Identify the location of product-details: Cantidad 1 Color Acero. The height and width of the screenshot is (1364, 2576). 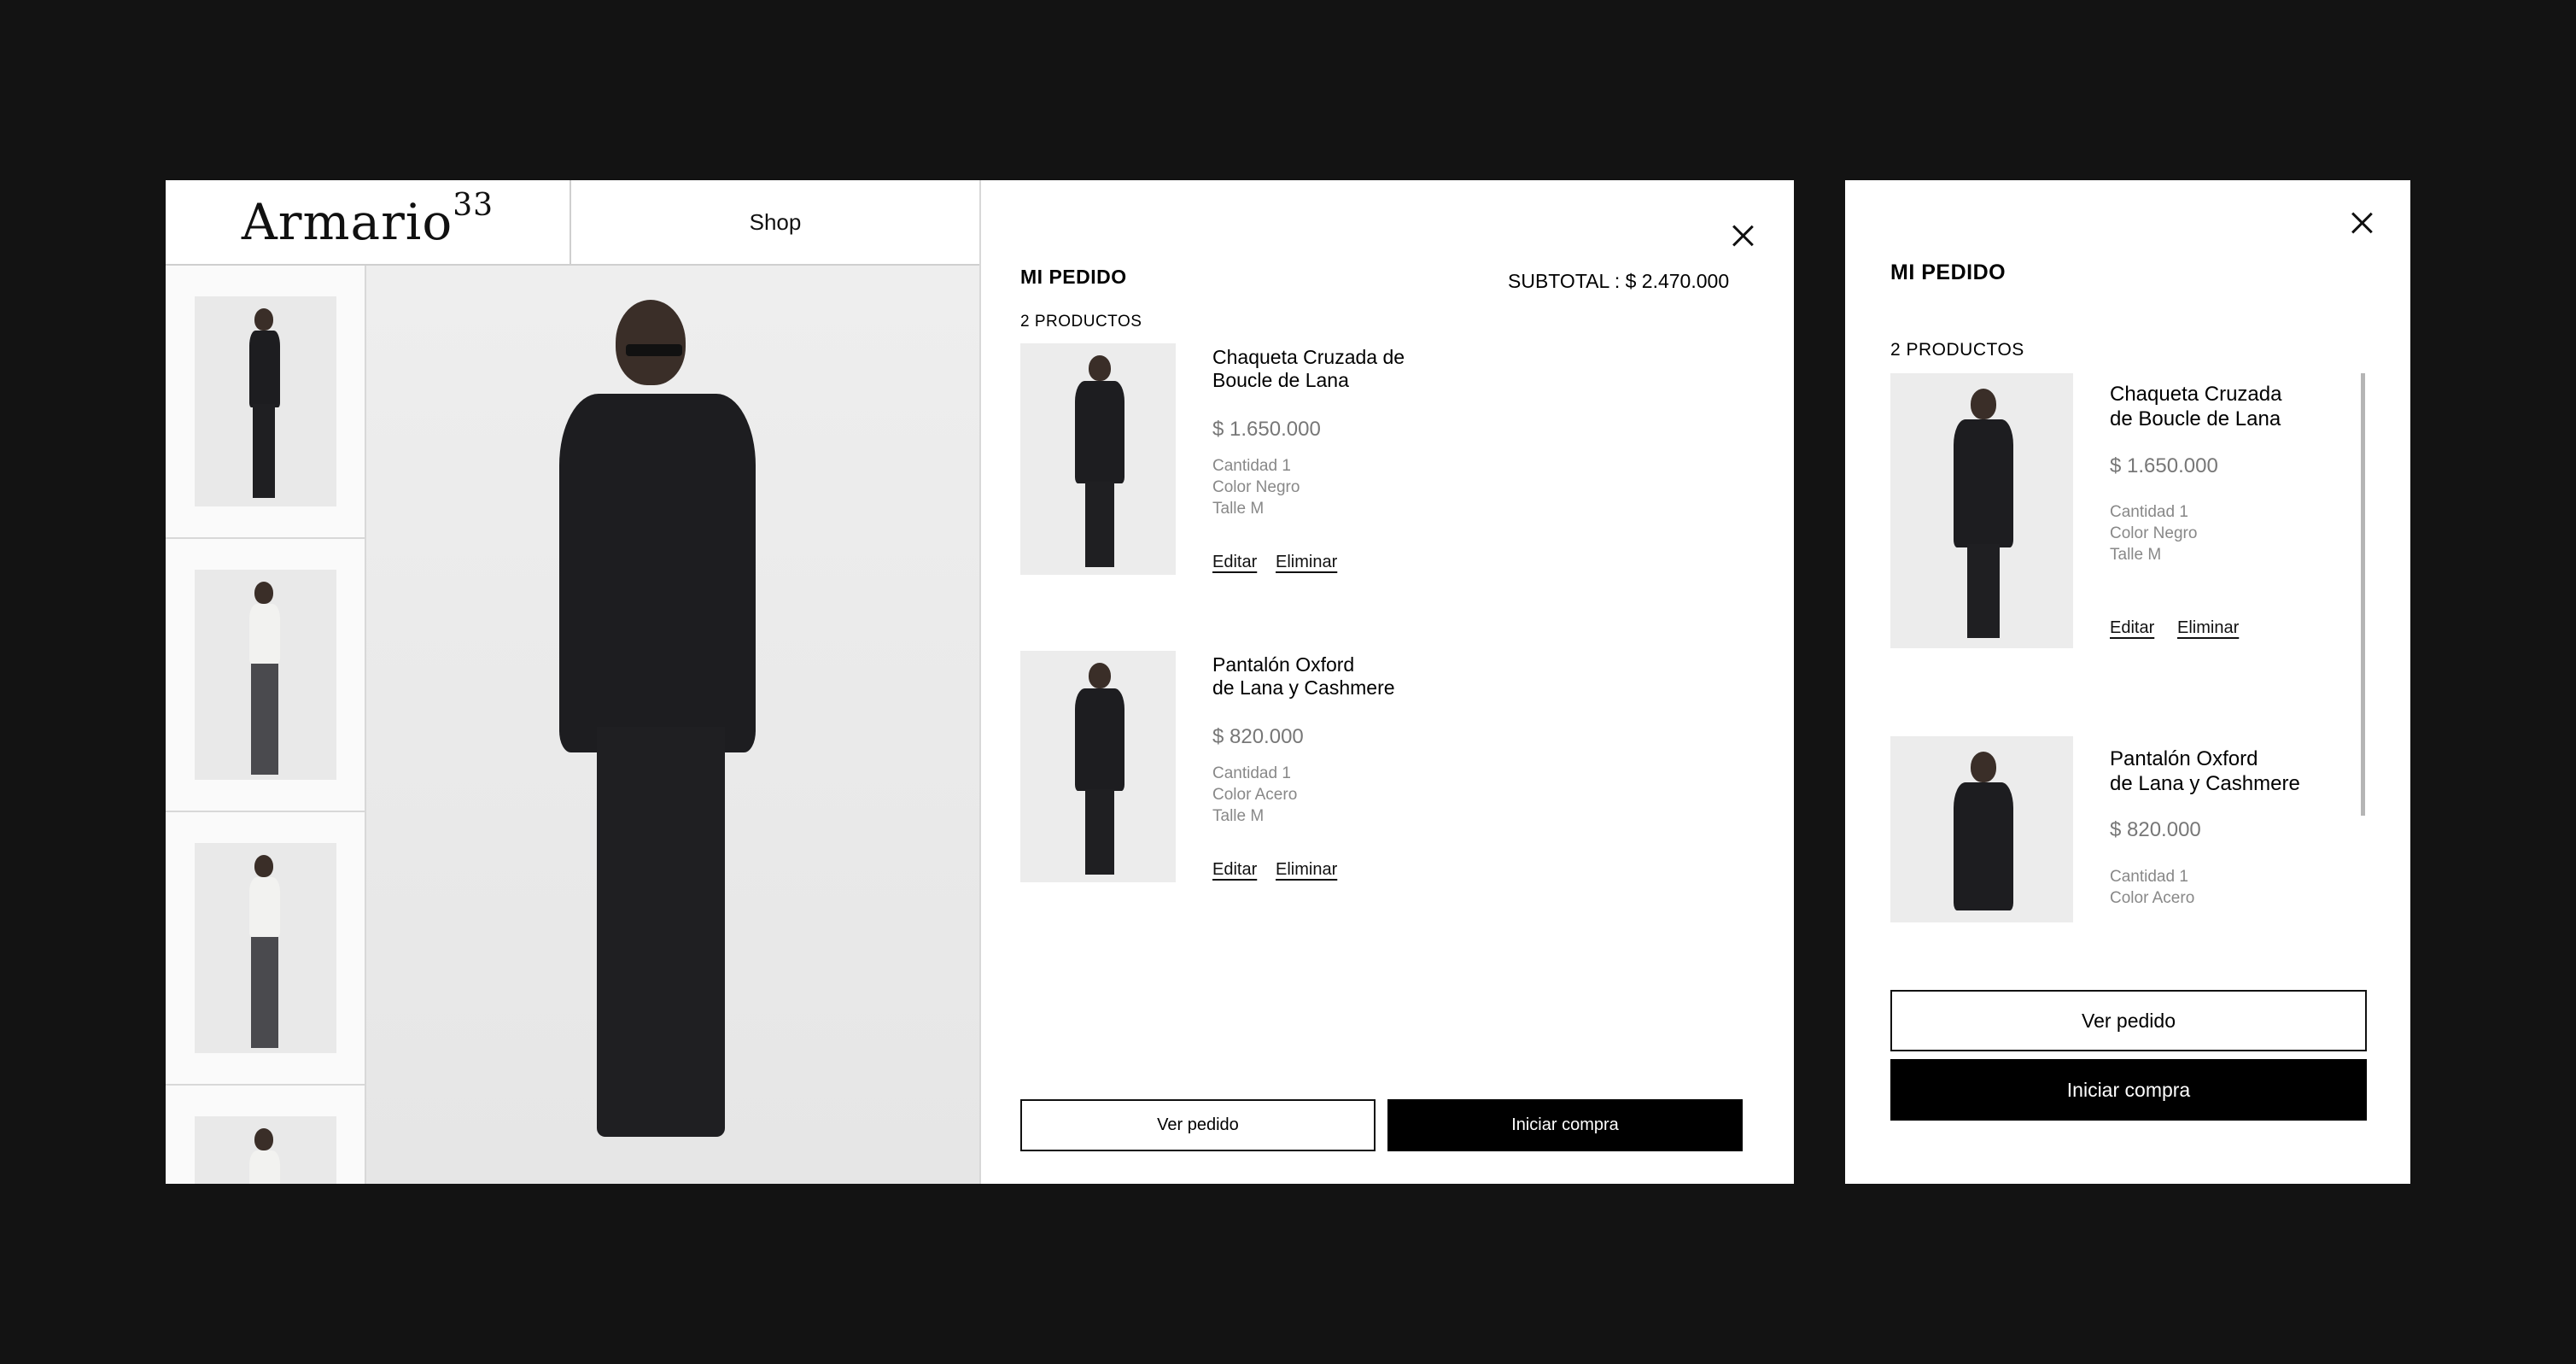
(2152, 887).